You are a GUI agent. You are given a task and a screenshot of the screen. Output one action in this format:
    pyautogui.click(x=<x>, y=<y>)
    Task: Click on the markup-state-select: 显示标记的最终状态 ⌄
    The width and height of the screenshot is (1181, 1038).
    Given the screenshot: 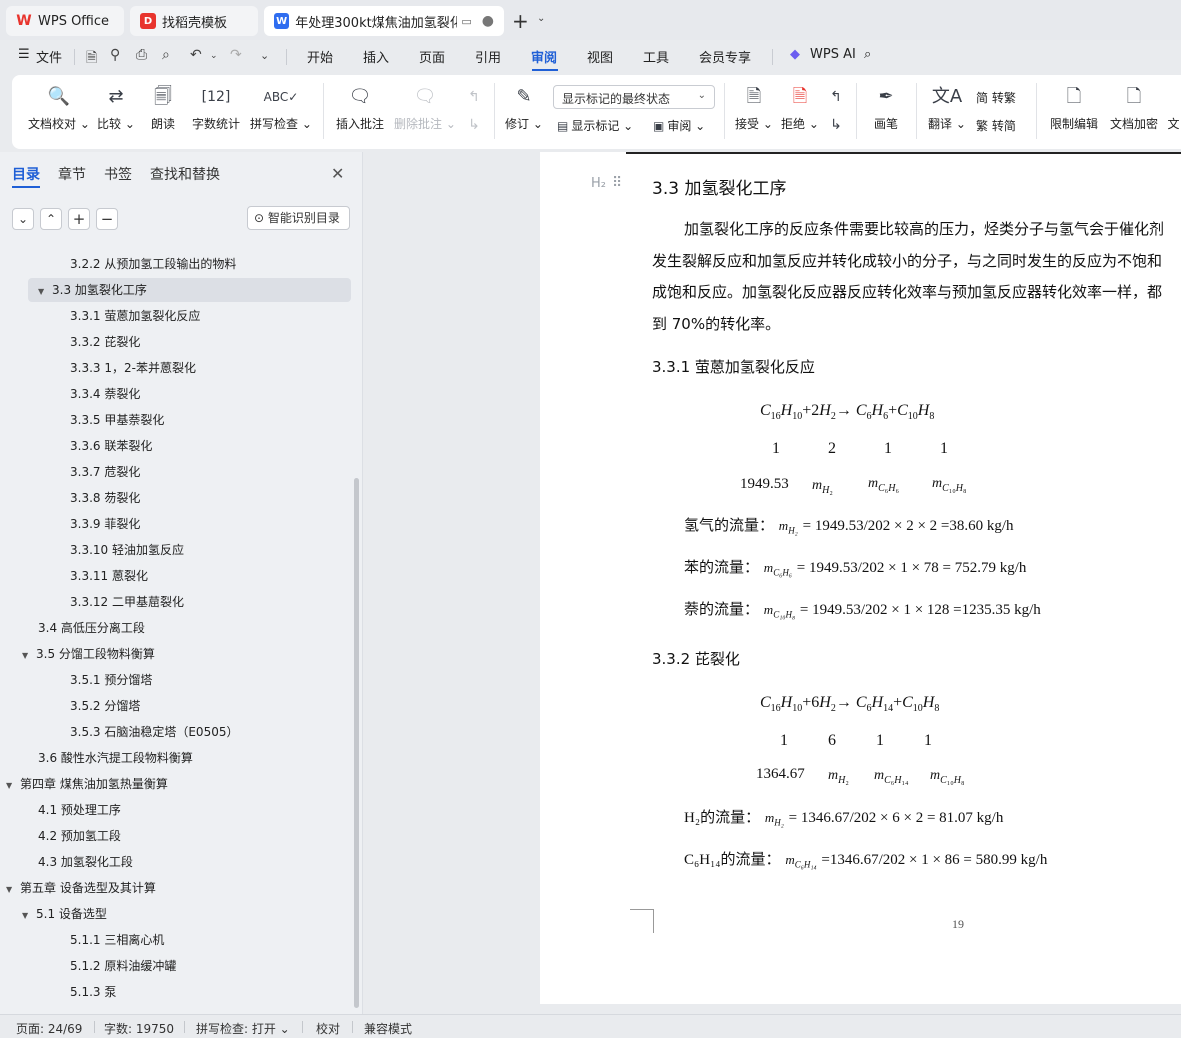 What is the action you would take?
    pyautogui.click(x=634, y=97)
    